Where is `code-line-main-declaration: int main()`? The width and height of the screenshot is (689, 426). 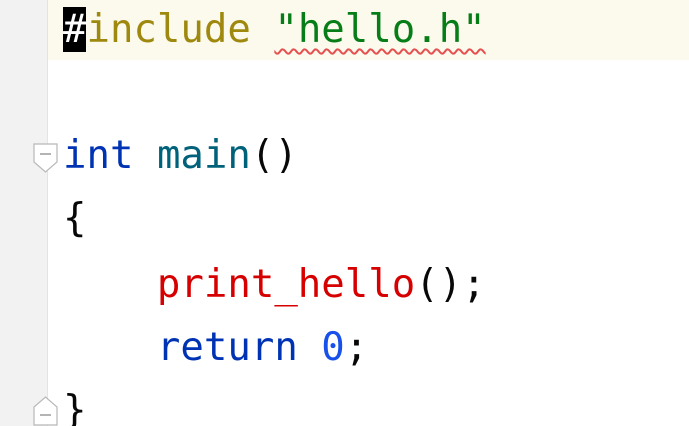
code-line-main-declaration: int main() is located at coordinates (180, 156).